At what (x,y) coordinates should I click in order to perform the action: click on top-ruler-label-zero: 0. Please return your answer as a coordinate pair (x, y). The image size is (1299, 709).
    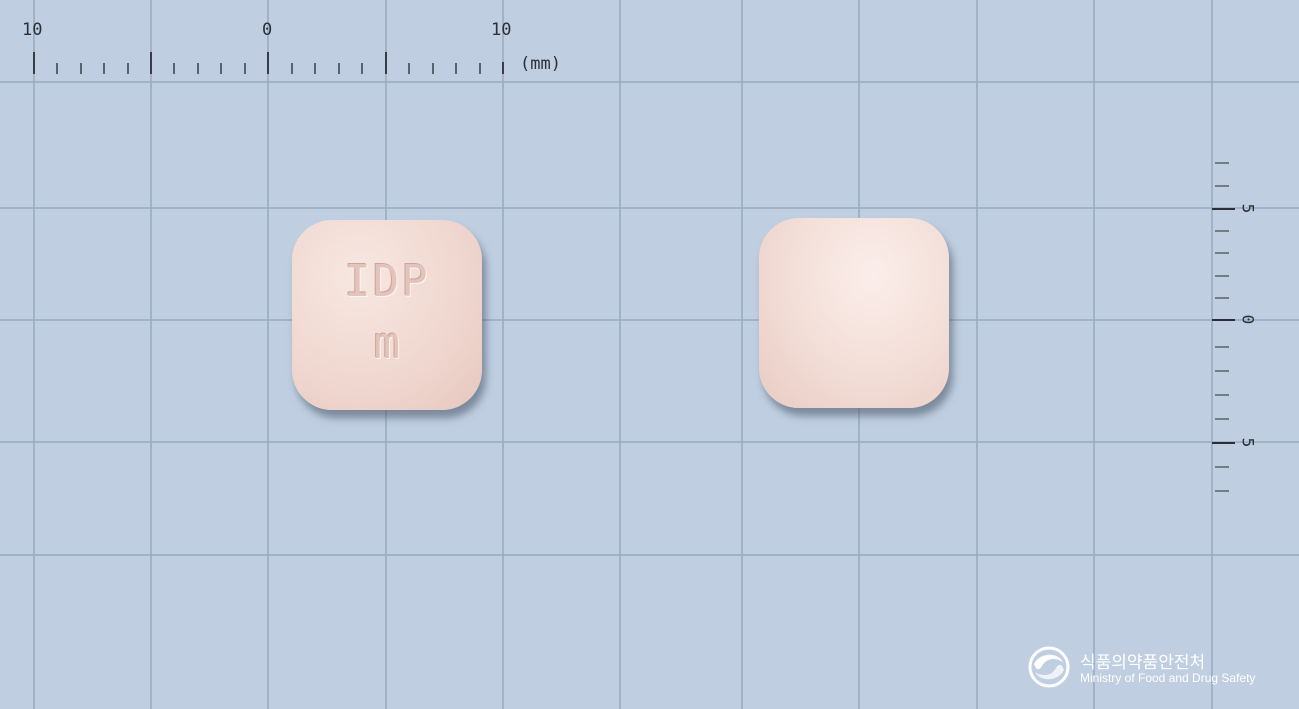
    Looking at the image, I should click on (267, 30).